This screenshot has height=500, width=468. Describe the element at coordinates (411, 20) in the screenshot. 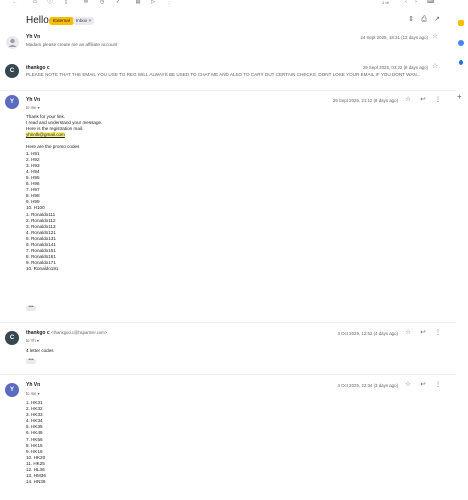

I see `expand-collapse-icon: ⇕` at that location.